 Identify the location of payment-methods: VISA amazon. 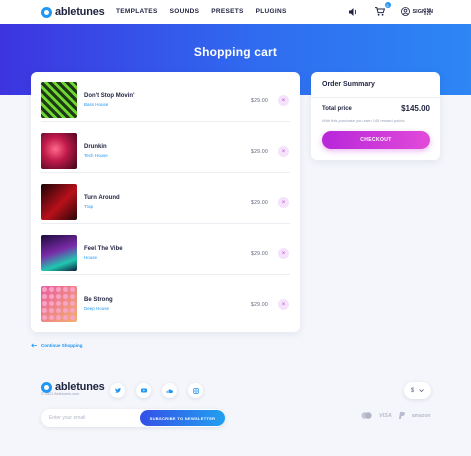
(395, 415).